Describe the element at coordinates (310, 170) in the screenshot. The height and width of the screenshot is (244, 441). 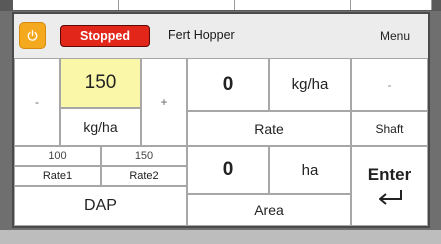
I see `area-unit: ha` at that location.